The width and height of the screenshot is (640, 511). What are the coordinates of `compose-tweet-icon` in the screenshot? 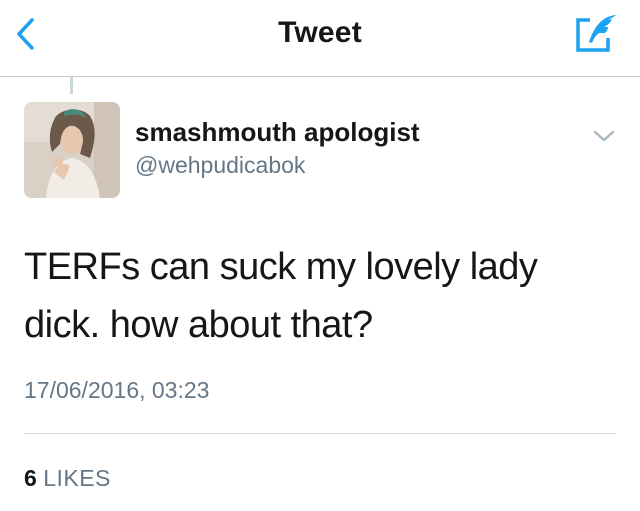 It's located at (596, 33).